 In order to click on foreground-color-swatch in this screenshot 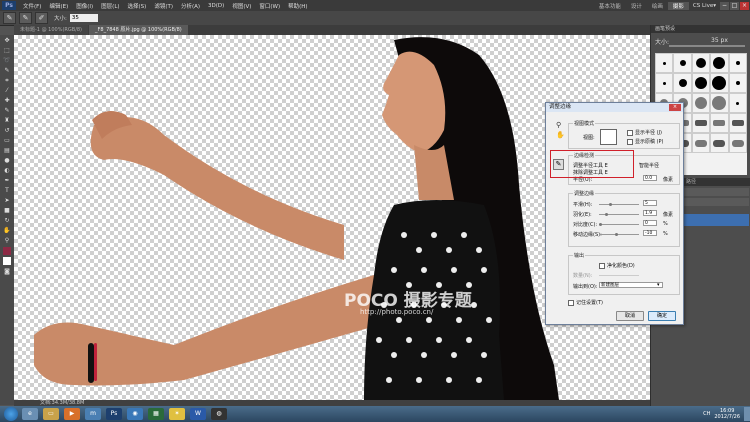, I will do `click(7, 251)`.